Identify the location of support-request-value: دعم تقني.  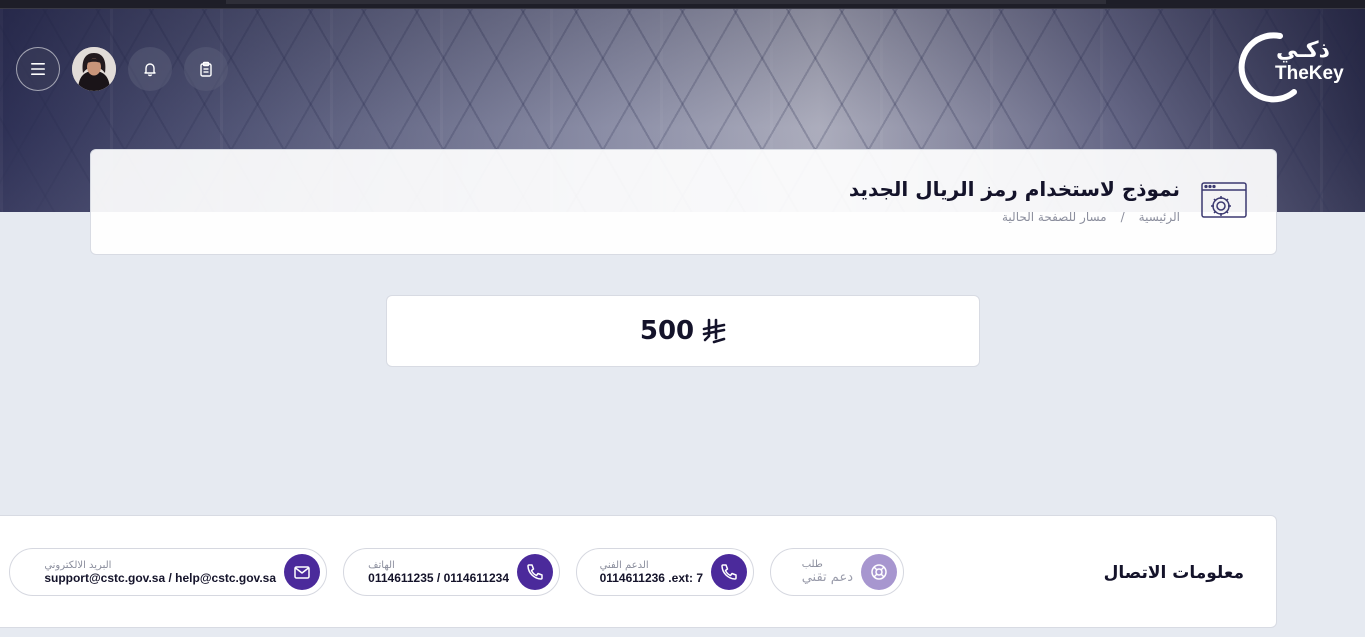
(827, 577).